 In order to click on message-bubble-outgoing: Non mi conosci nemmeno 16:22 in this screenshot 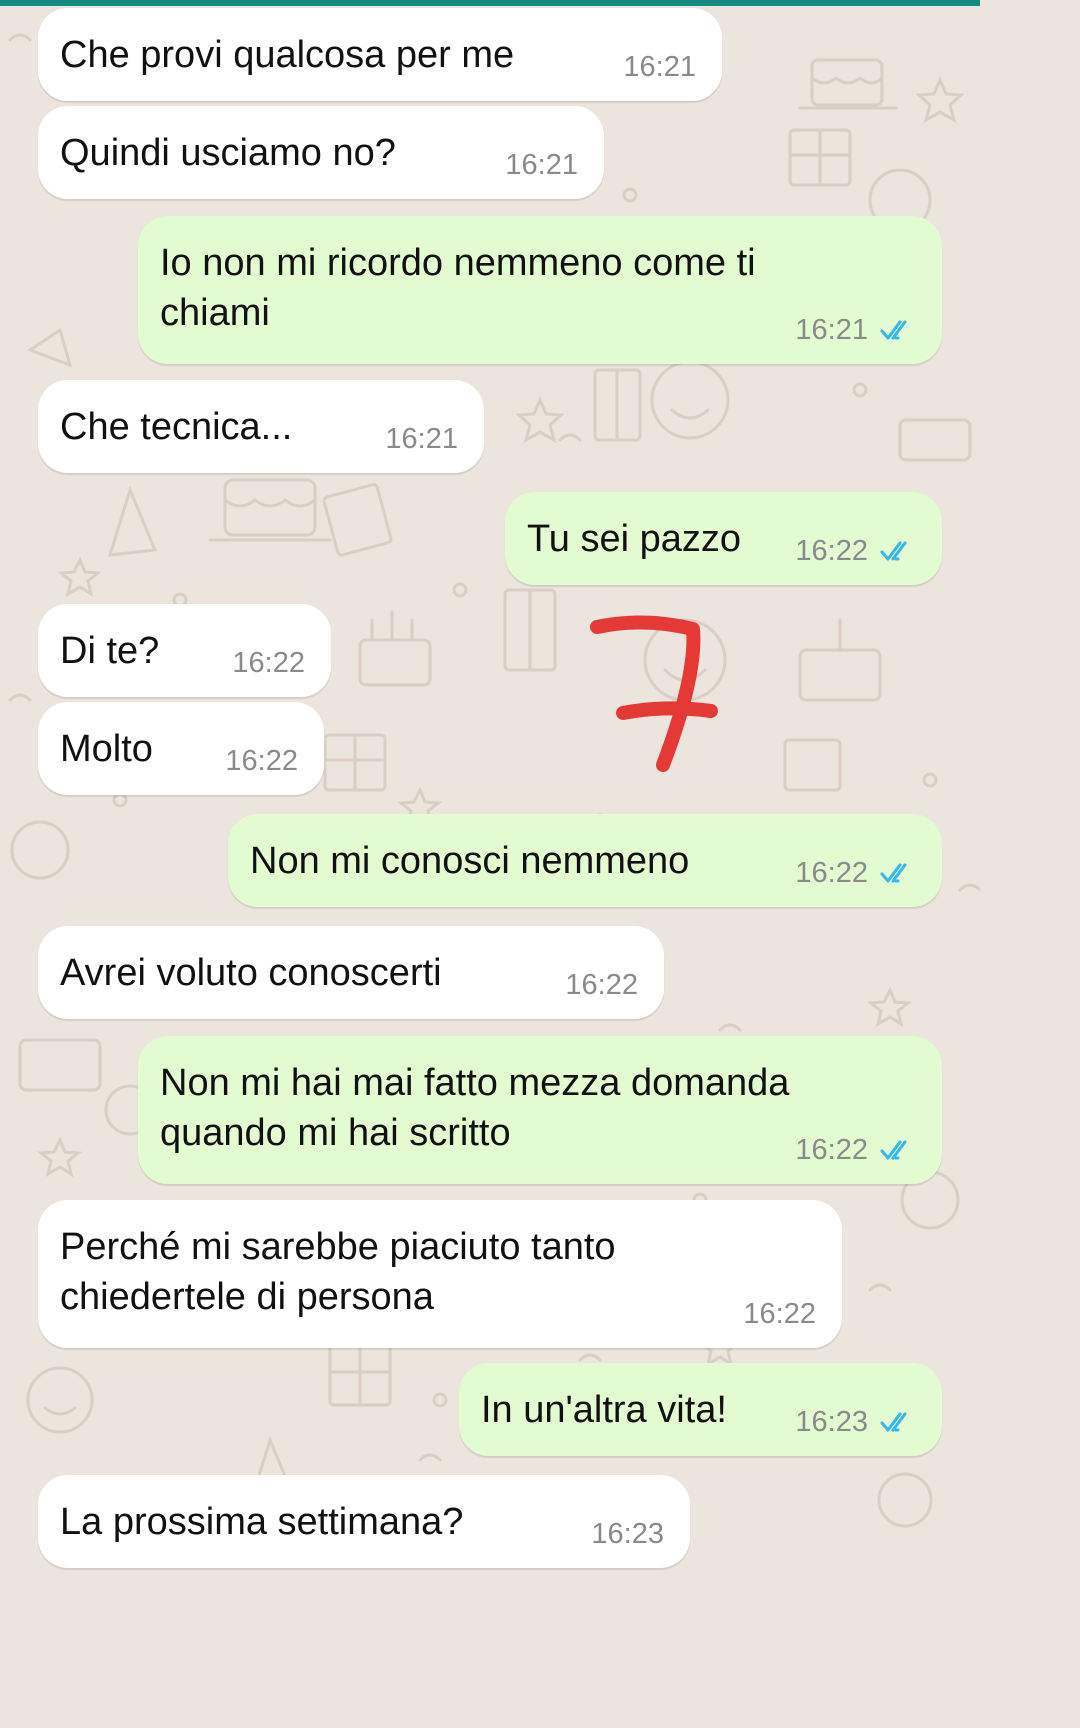, I will do `click(585, 860)`.